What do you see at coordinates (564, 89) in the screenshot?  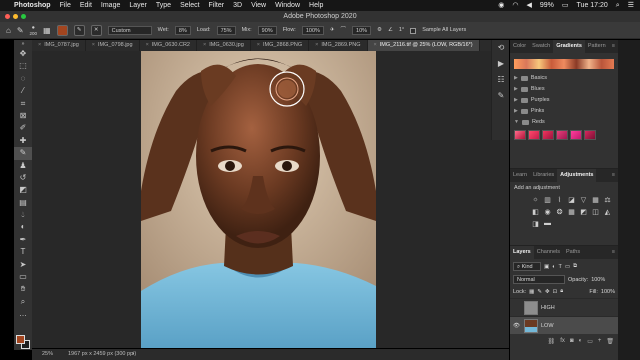 I see `gradient-group-blues: ▶ Blues` at bounding box center [564, 89].